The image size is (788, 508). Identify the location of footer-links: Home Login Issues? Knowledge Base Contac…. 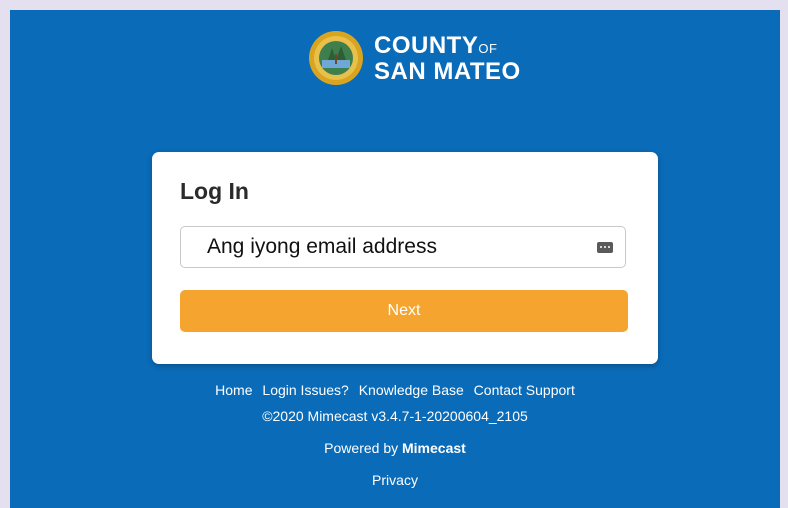
(395, 390).